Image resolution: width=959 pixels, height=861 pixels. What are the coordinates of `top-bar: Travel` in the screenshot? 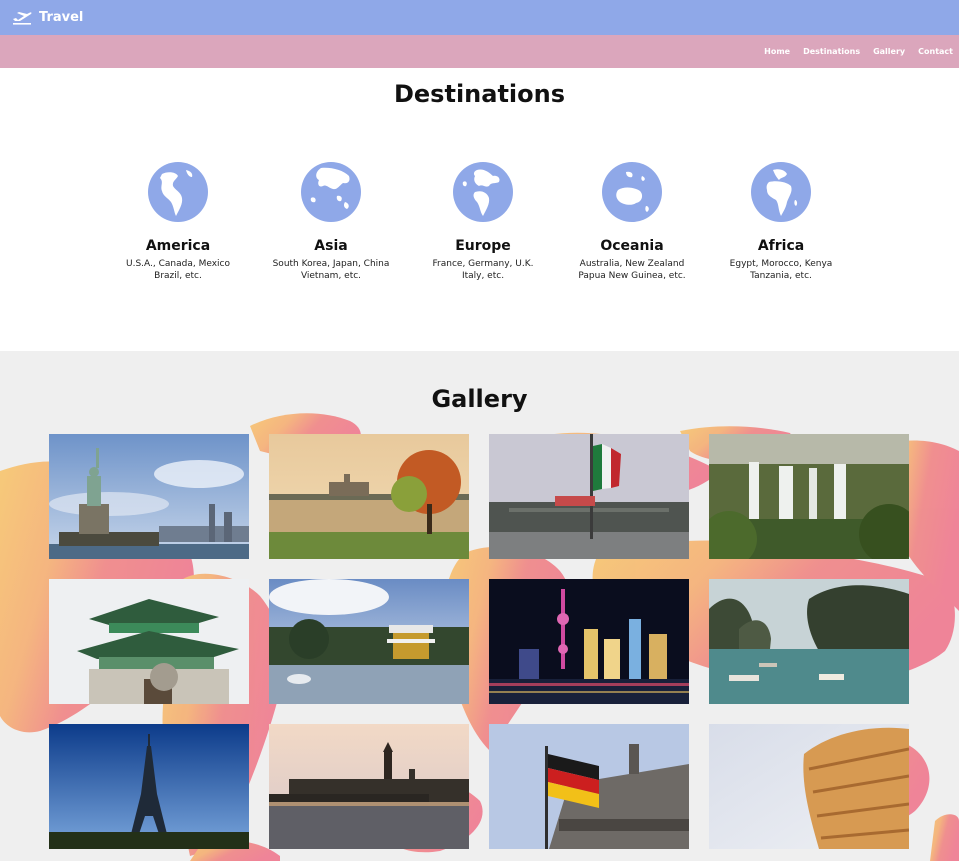 It's located at (479, 17).